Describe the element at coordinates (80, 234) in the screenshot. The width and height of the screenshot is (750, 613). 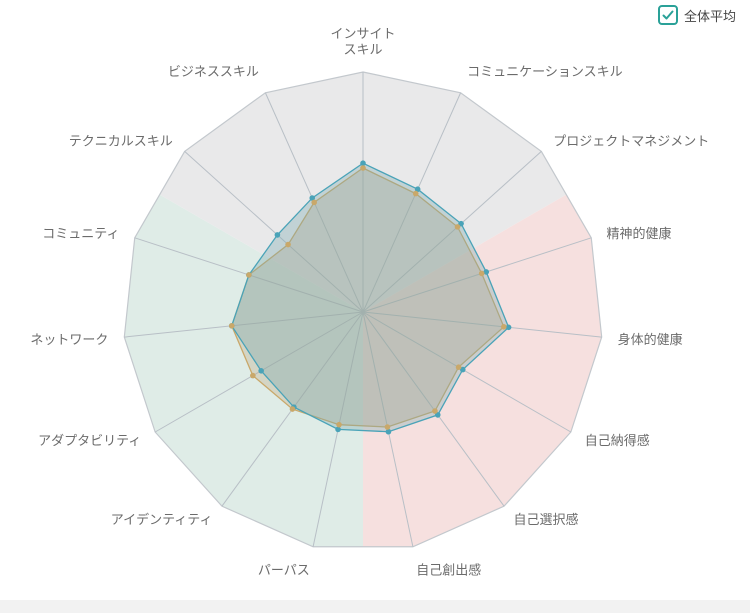
I see `axis-label-12: コミュニティ` at that location.